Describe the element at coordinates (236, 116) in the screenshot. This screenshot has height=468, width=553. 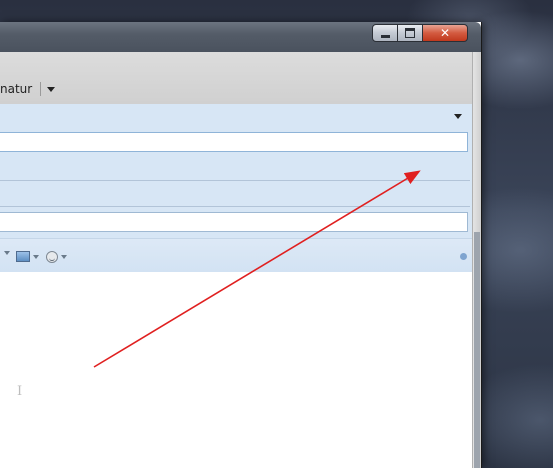
I see `from-row` at that location.